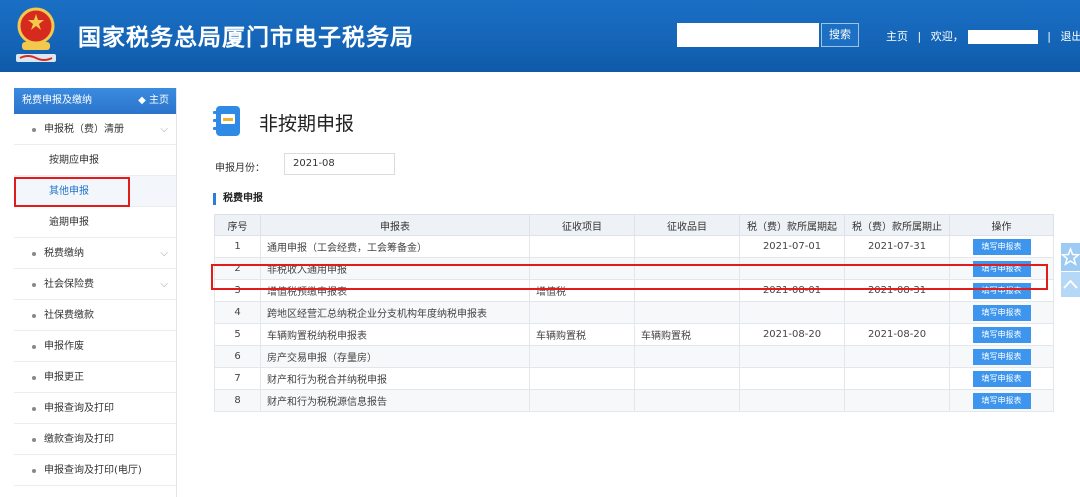 The height and width of the screenshot is (497, 1080). I want to click on cell-end: 2021-07-31, so click(897, 246).